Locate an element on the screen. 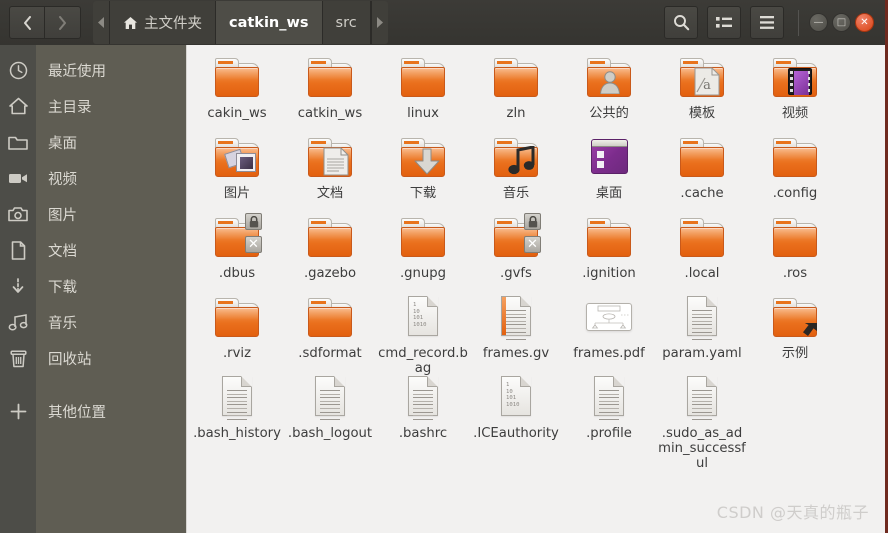 Image resolution: width=888 pixels, height=533 pixels. file-icon: a is located at coordinates (702, 78).